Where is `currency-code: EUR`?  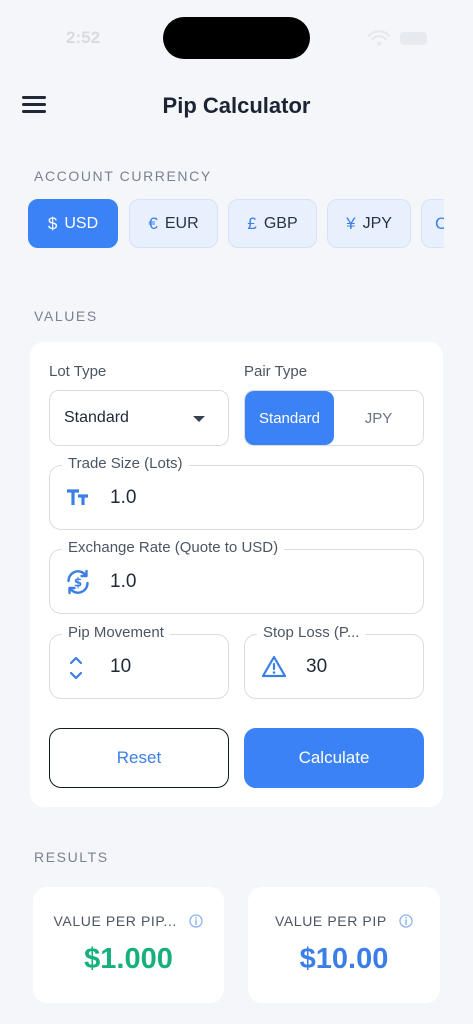
currency-code: EUR is located at coordinates (181, 223).